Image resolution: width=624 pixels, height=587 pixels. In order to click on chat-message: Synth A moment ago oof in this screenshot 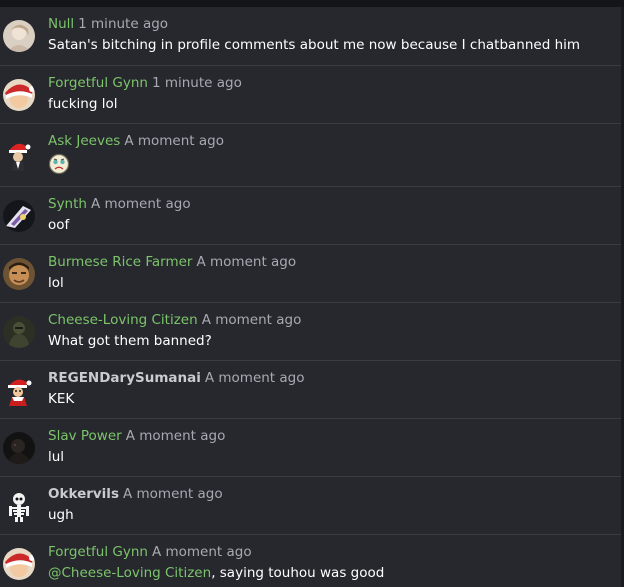, I will do `click(310, 216)`.